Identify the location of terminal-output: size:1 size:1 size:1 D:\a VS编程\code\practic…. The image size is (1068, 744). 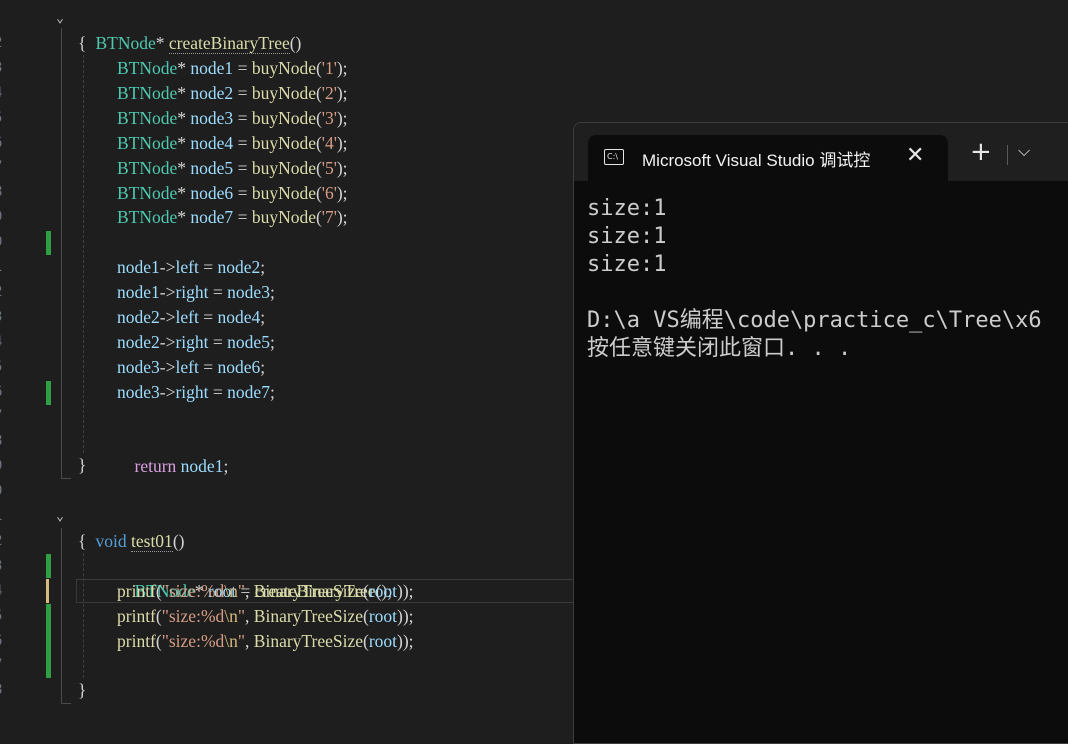
(814, 279).